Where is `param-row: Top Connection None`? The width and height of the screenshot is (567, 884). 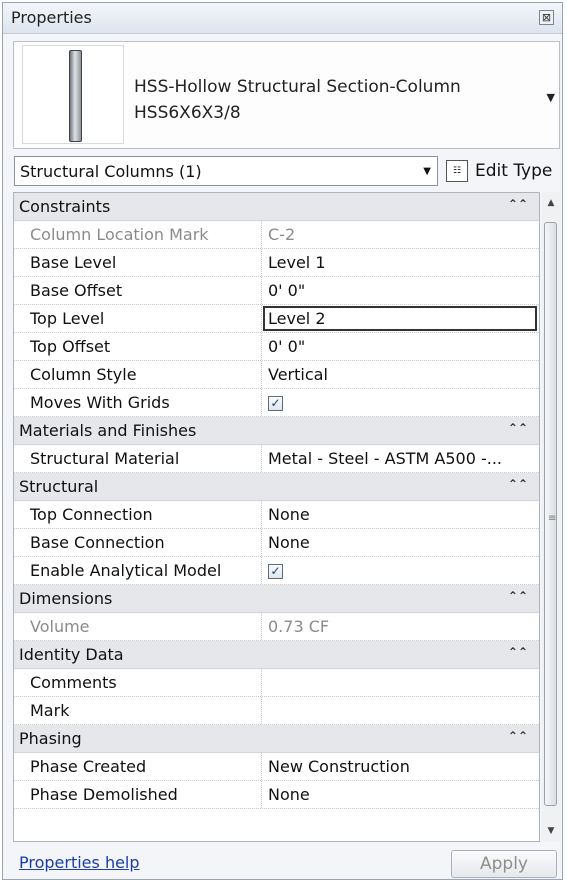
param-row: Top Connection None is located at coordinates (276, 515).